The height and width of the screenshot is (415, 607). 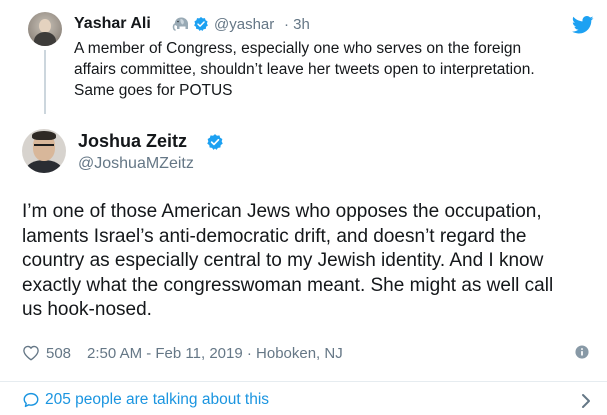 I want to click on tweet-timestamp: 2:50 AM - Feb 11, 2019 · Hoboken, NJ, so click(x=215, y=353).